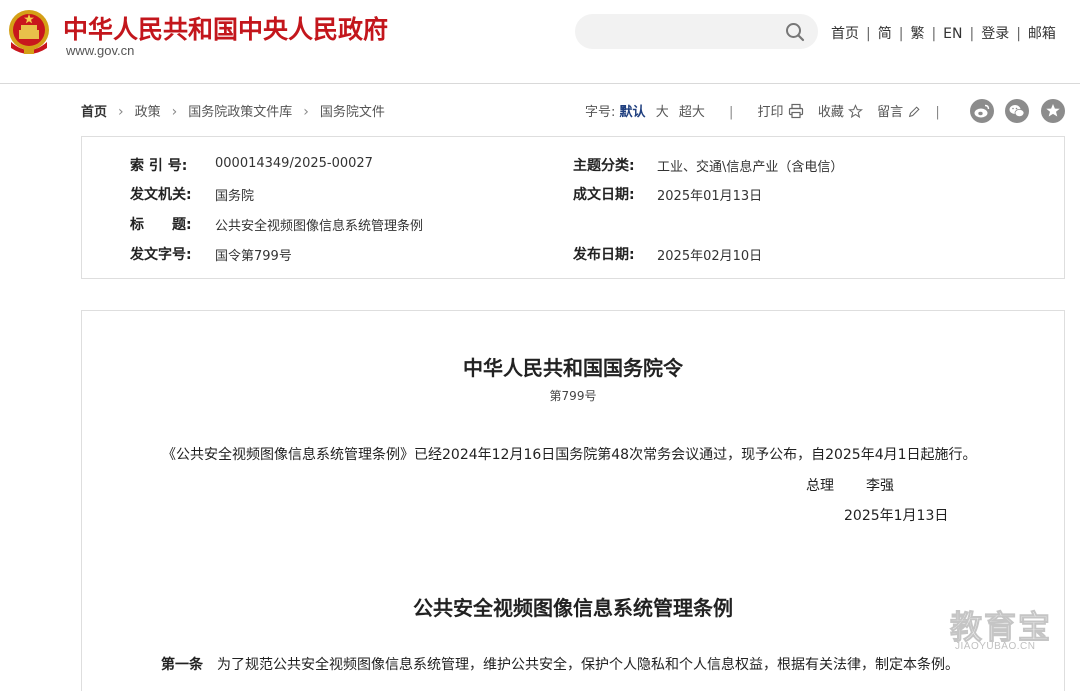  Describe the element at coordinates (29, 33) in the screenshot. I see `national-emblem-icon` at that location.